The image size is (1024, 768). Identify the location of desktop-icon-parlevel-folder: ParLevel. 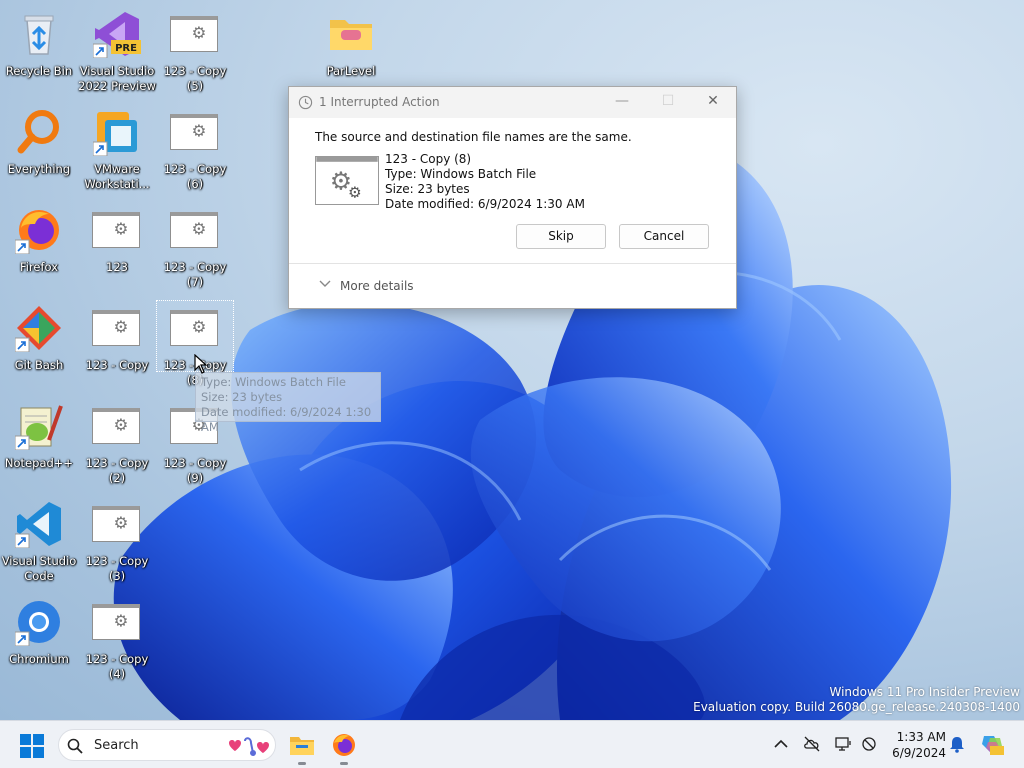
(351, 51).